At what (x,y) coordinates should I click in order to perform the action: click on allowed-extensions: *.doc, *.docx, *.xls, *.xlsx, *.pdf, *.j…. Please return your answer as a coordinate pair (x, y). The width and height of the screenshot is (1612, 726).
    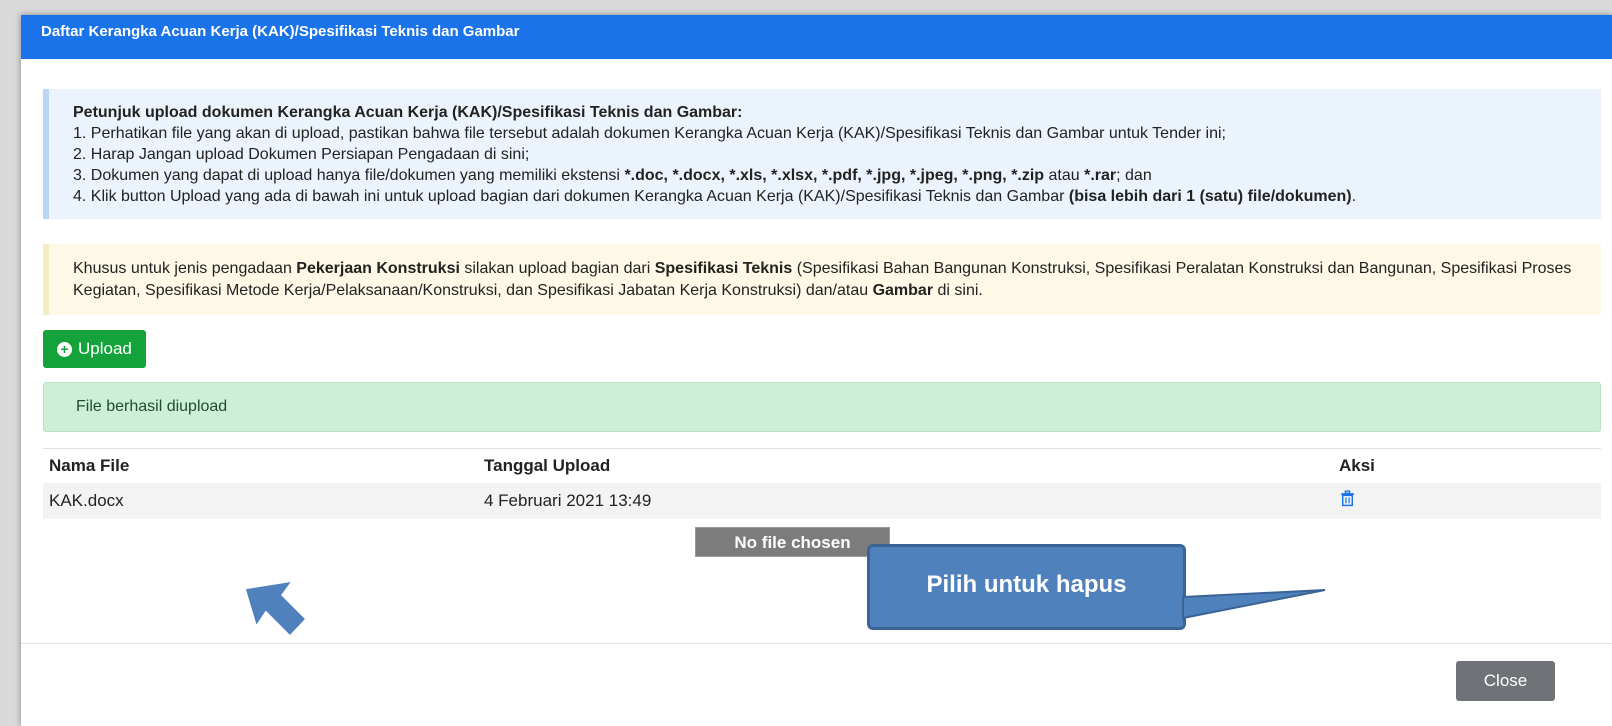
    Looking at the image, I should click on (834, 175).